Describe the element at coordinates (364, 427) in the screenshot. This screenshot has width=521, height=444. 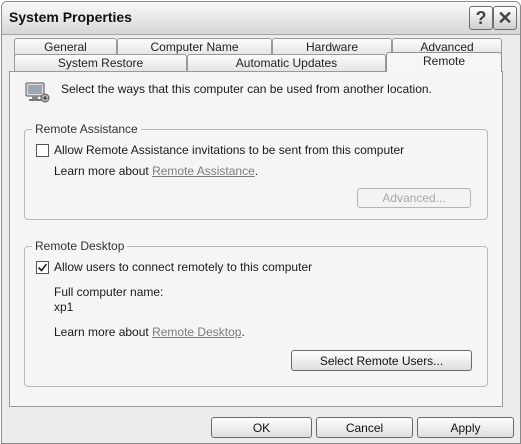
I see `cancel-button: Cancel` at that location.